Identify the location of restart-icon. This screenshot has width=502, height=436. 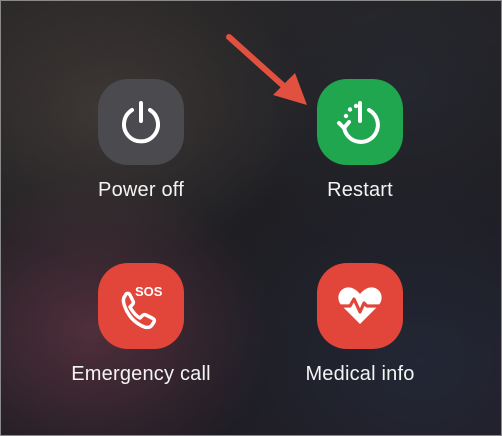
(358, 122).